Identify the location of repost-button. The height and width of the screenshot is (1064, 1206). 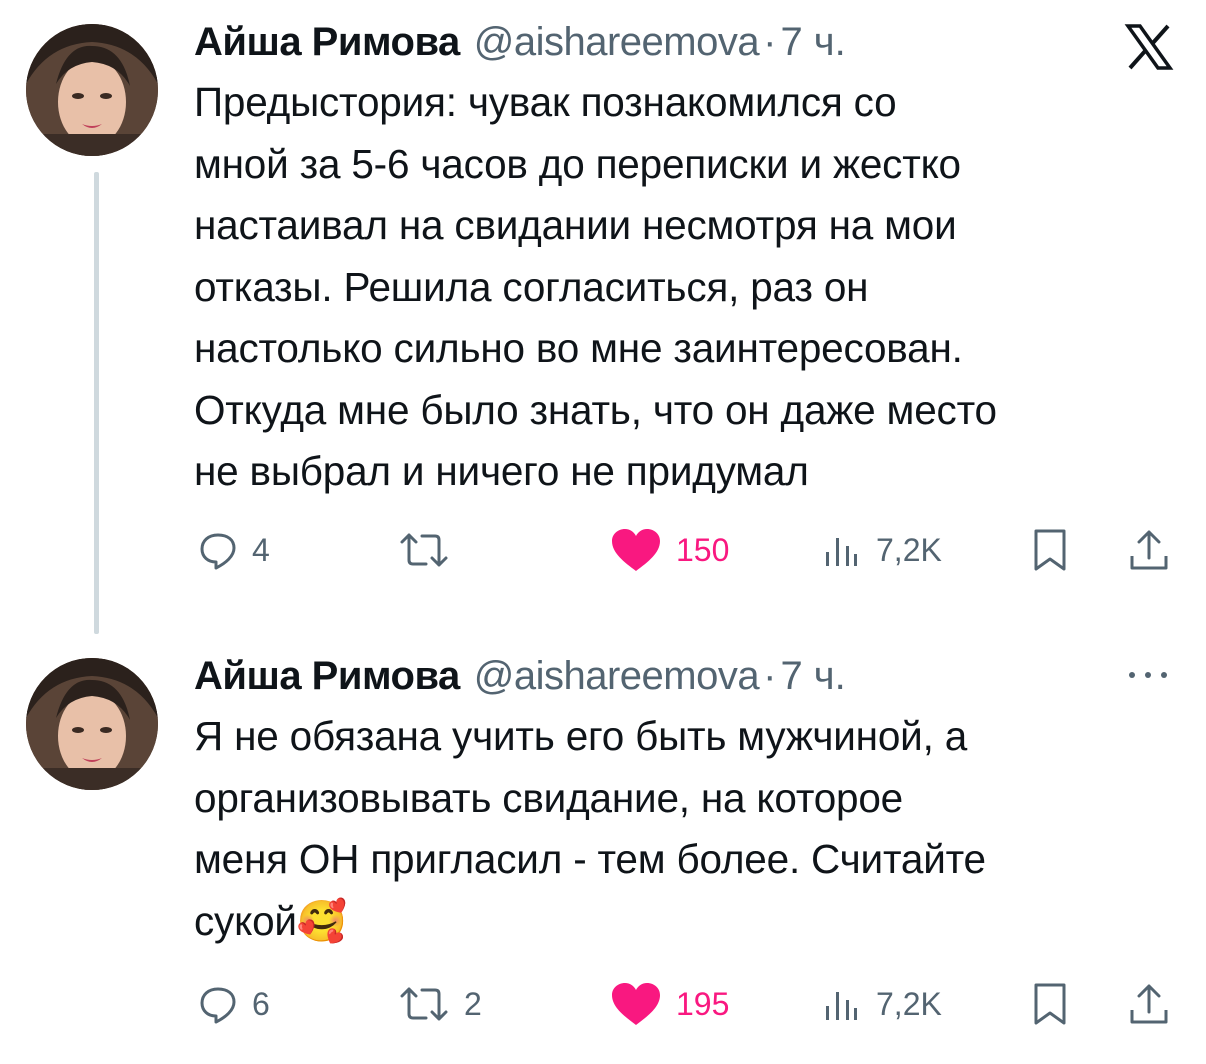
(431, 550).